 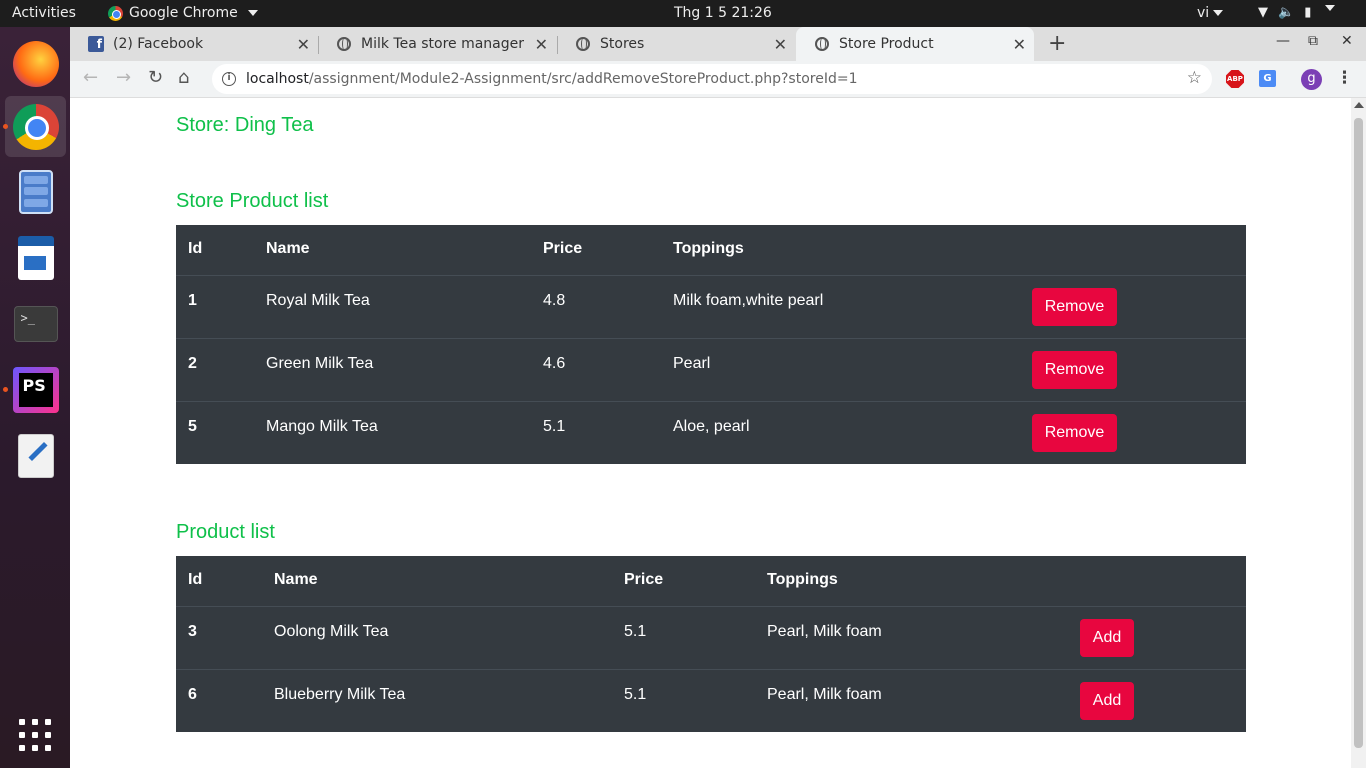 What do you see at coordinates (1057, 43) in the screenshot?
I see `new-tab-button: +` at bounding box center [1057, 43].